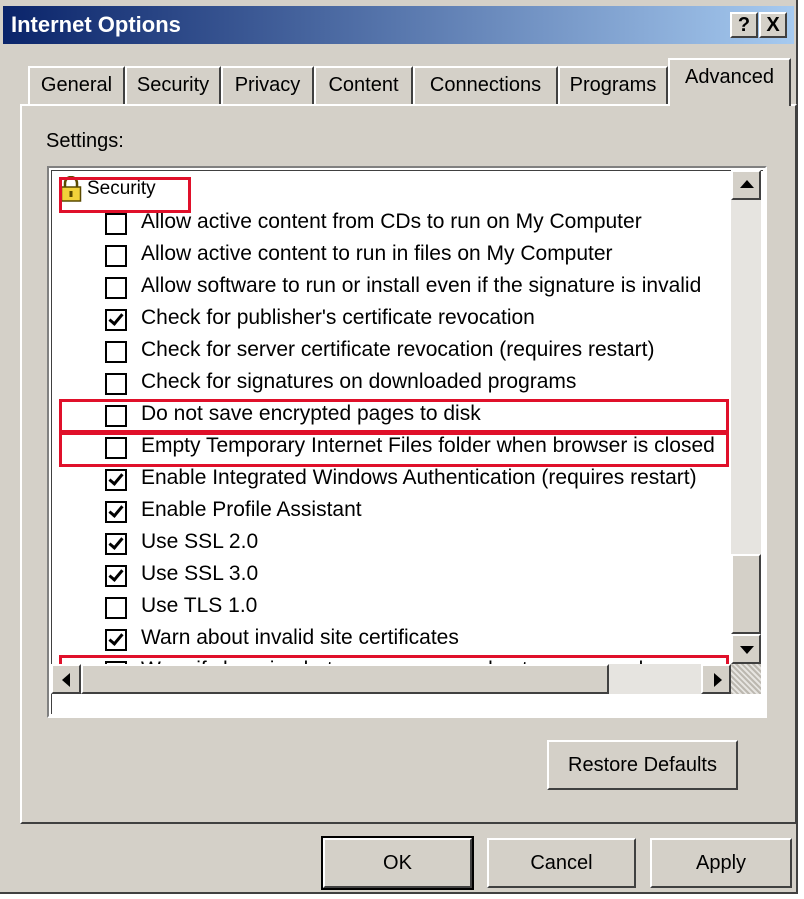 The height and width of the screenshot is (899, 804). What do you see at coordinates (561, 863) in the screenshot?
I see `cancel-button: Cancel` at bounding box center [561, 863].